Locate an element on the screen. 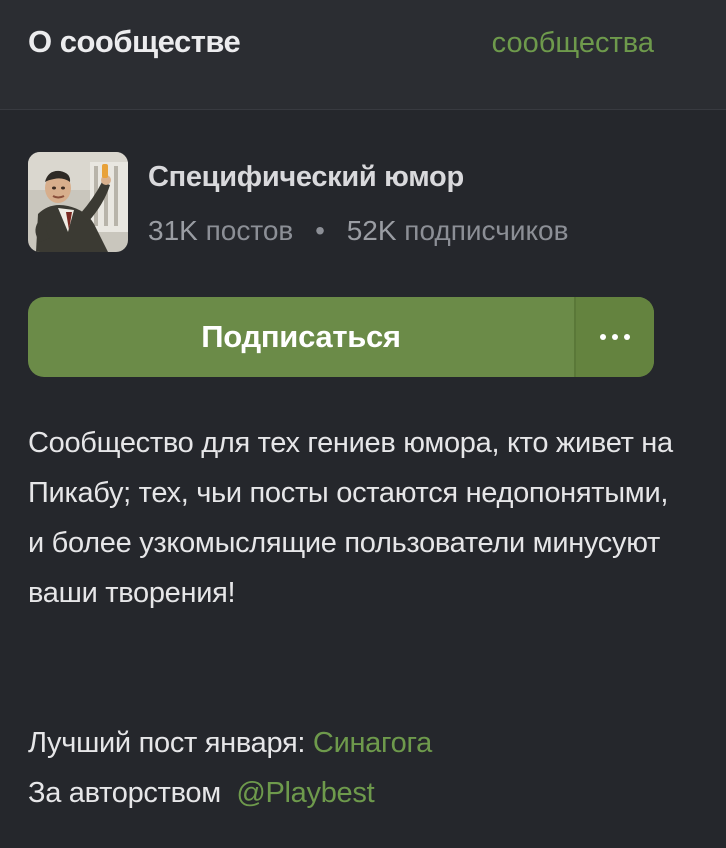 Image resolution: width=726 pixels, height=848 pixels. best-post-label: Лучший пост января: is located at coordinates (167, 743).